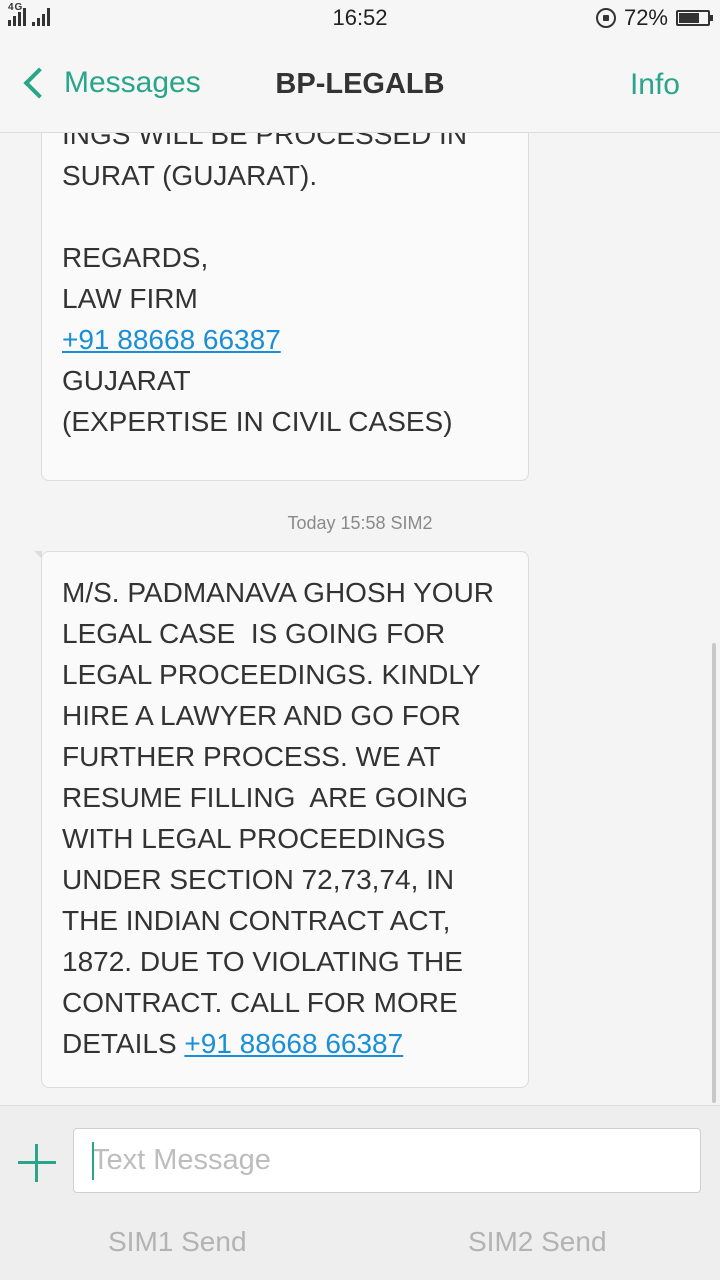 Image resolution: width=720 pixels, height=1280 pixels. Describe the element at coordinates (694, 18) in the screenshot. I see `battery-icon` at that location.